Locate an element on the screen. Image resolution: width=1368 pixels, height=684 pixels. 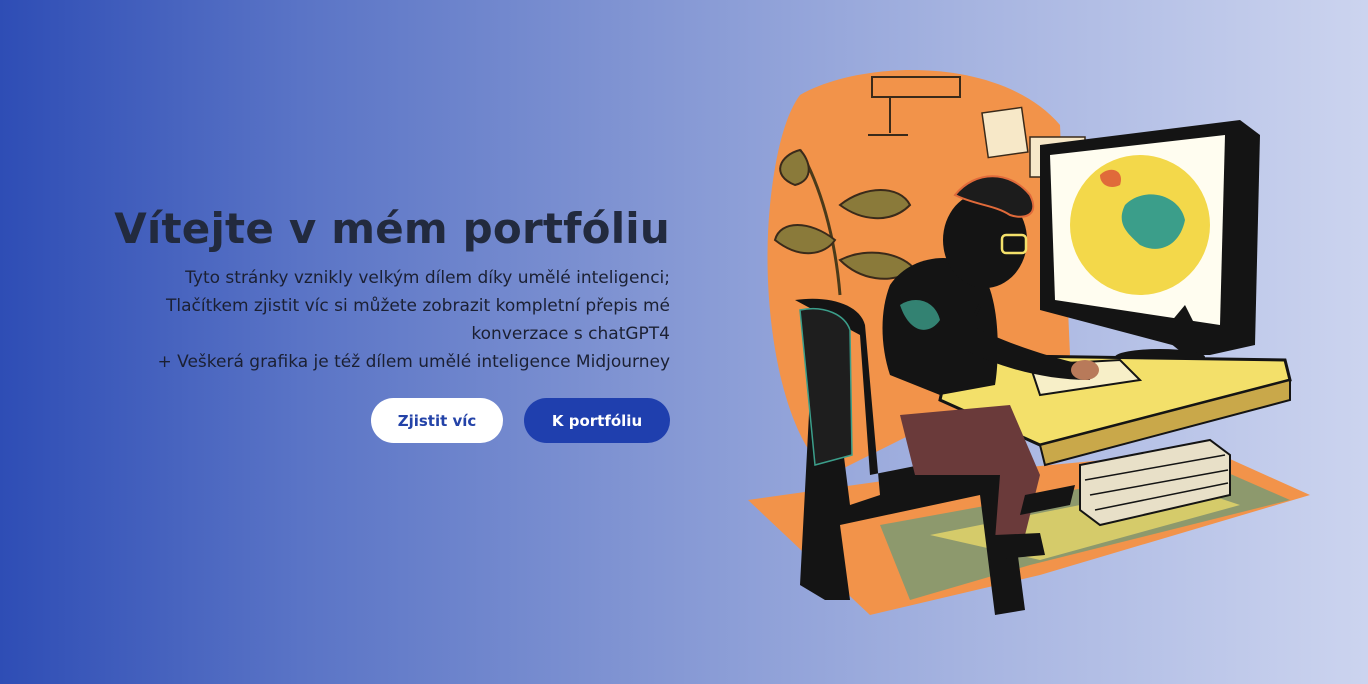
portfolio-button: K portfóliu is located at coordinates (597, 420).